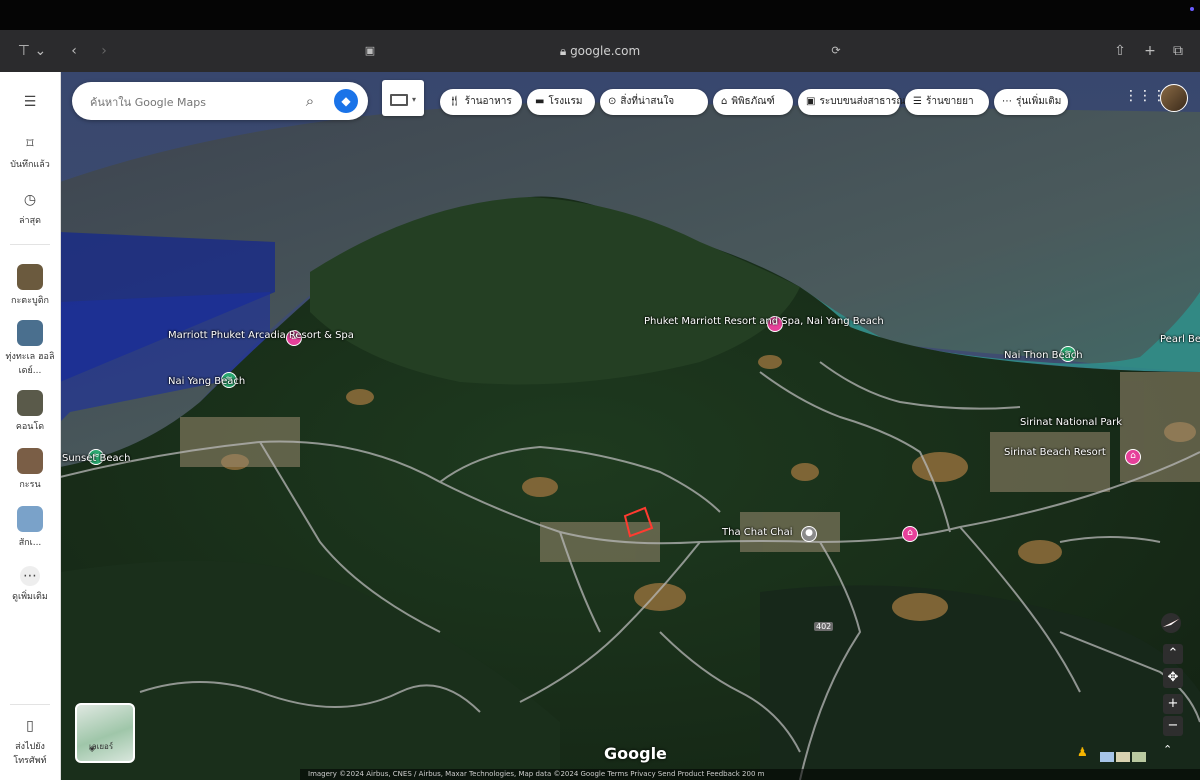 Image resolution: width=1200 pixels, height=780 pixels. What do you see at coordinates (854, 102) in the screenshot?
I see `chip-transit: ▣ ระบบขนส่งสาธารณะ` at bounding box center [854, 102].